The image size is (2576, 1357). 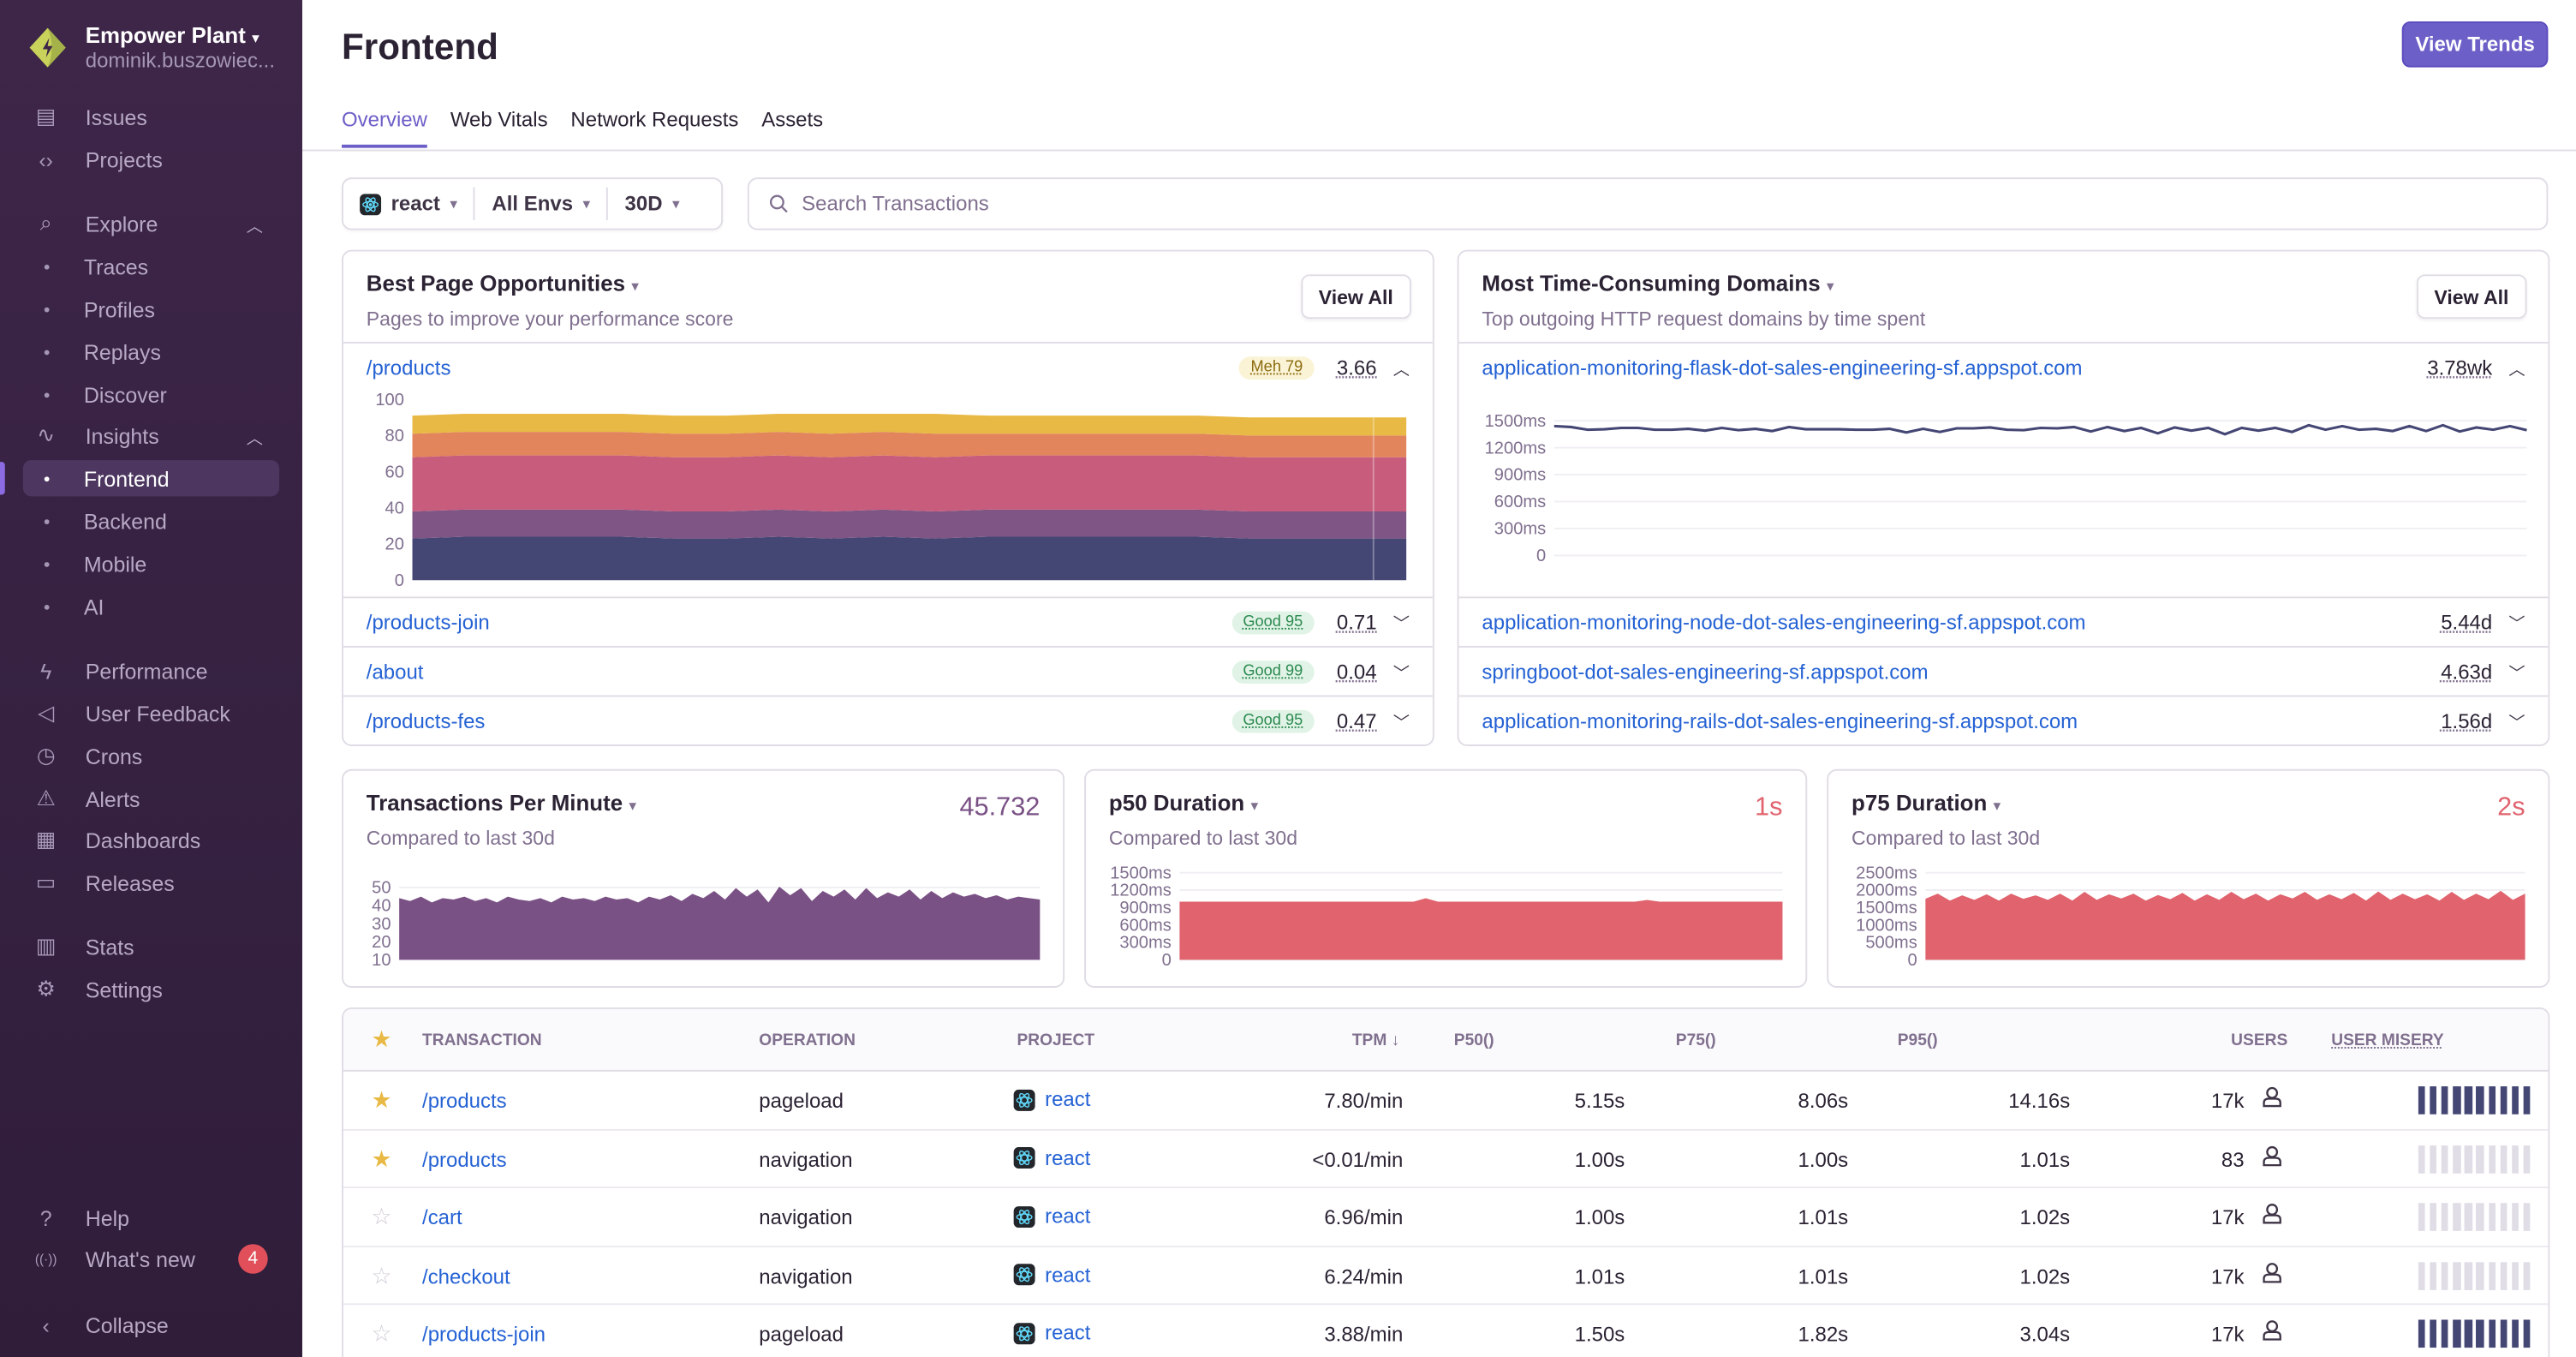 What do you see at coordinates (151, 266) in the screenshot?
I see `sidebar-item-traces: Traces` at bounding box center [151, 266].